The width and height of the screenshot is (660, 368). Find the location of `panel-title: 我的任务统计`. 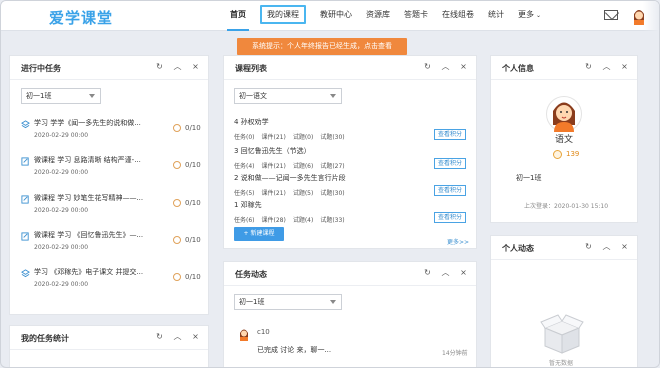

panel-title: 我的任务统计 is located at coordinates (45, 338).